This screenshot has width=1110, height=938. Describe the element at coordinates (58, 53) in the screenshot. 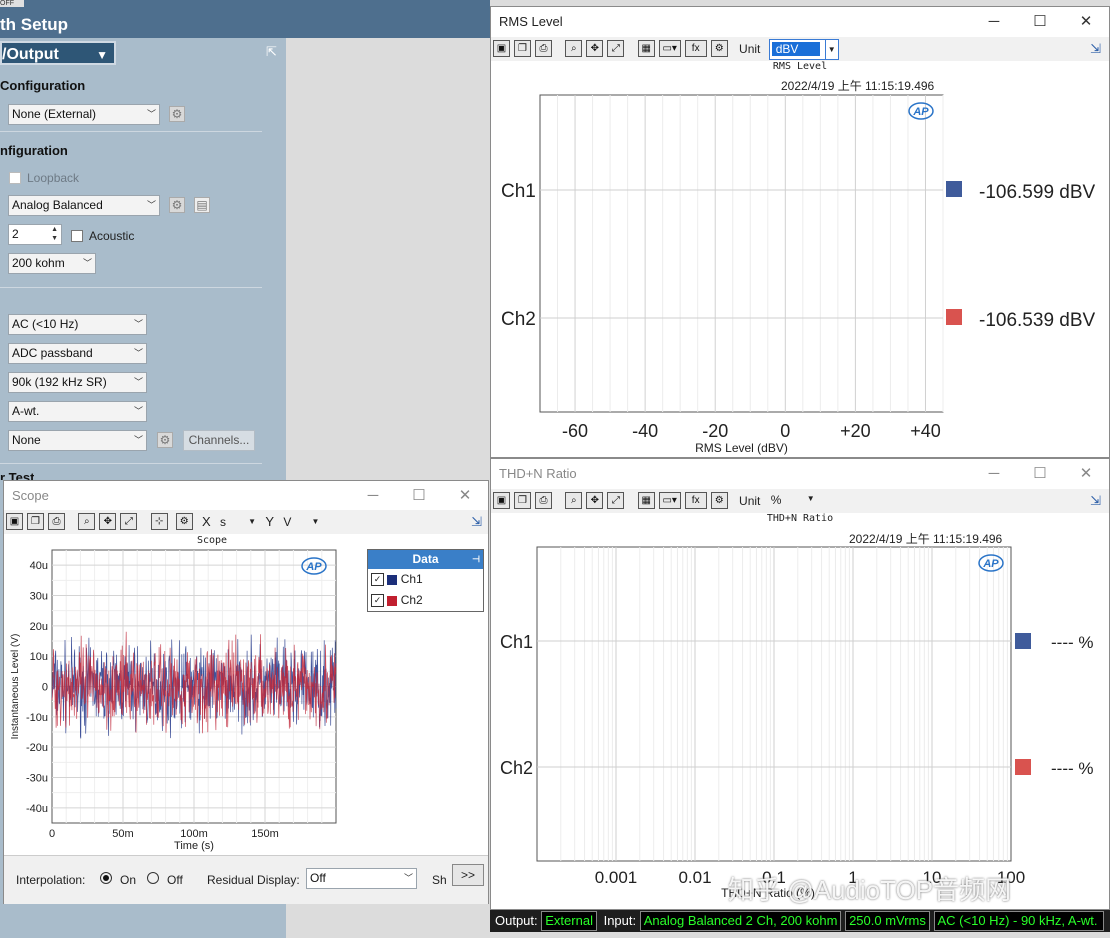

I see `io-selector: /Output ▼` at that location.